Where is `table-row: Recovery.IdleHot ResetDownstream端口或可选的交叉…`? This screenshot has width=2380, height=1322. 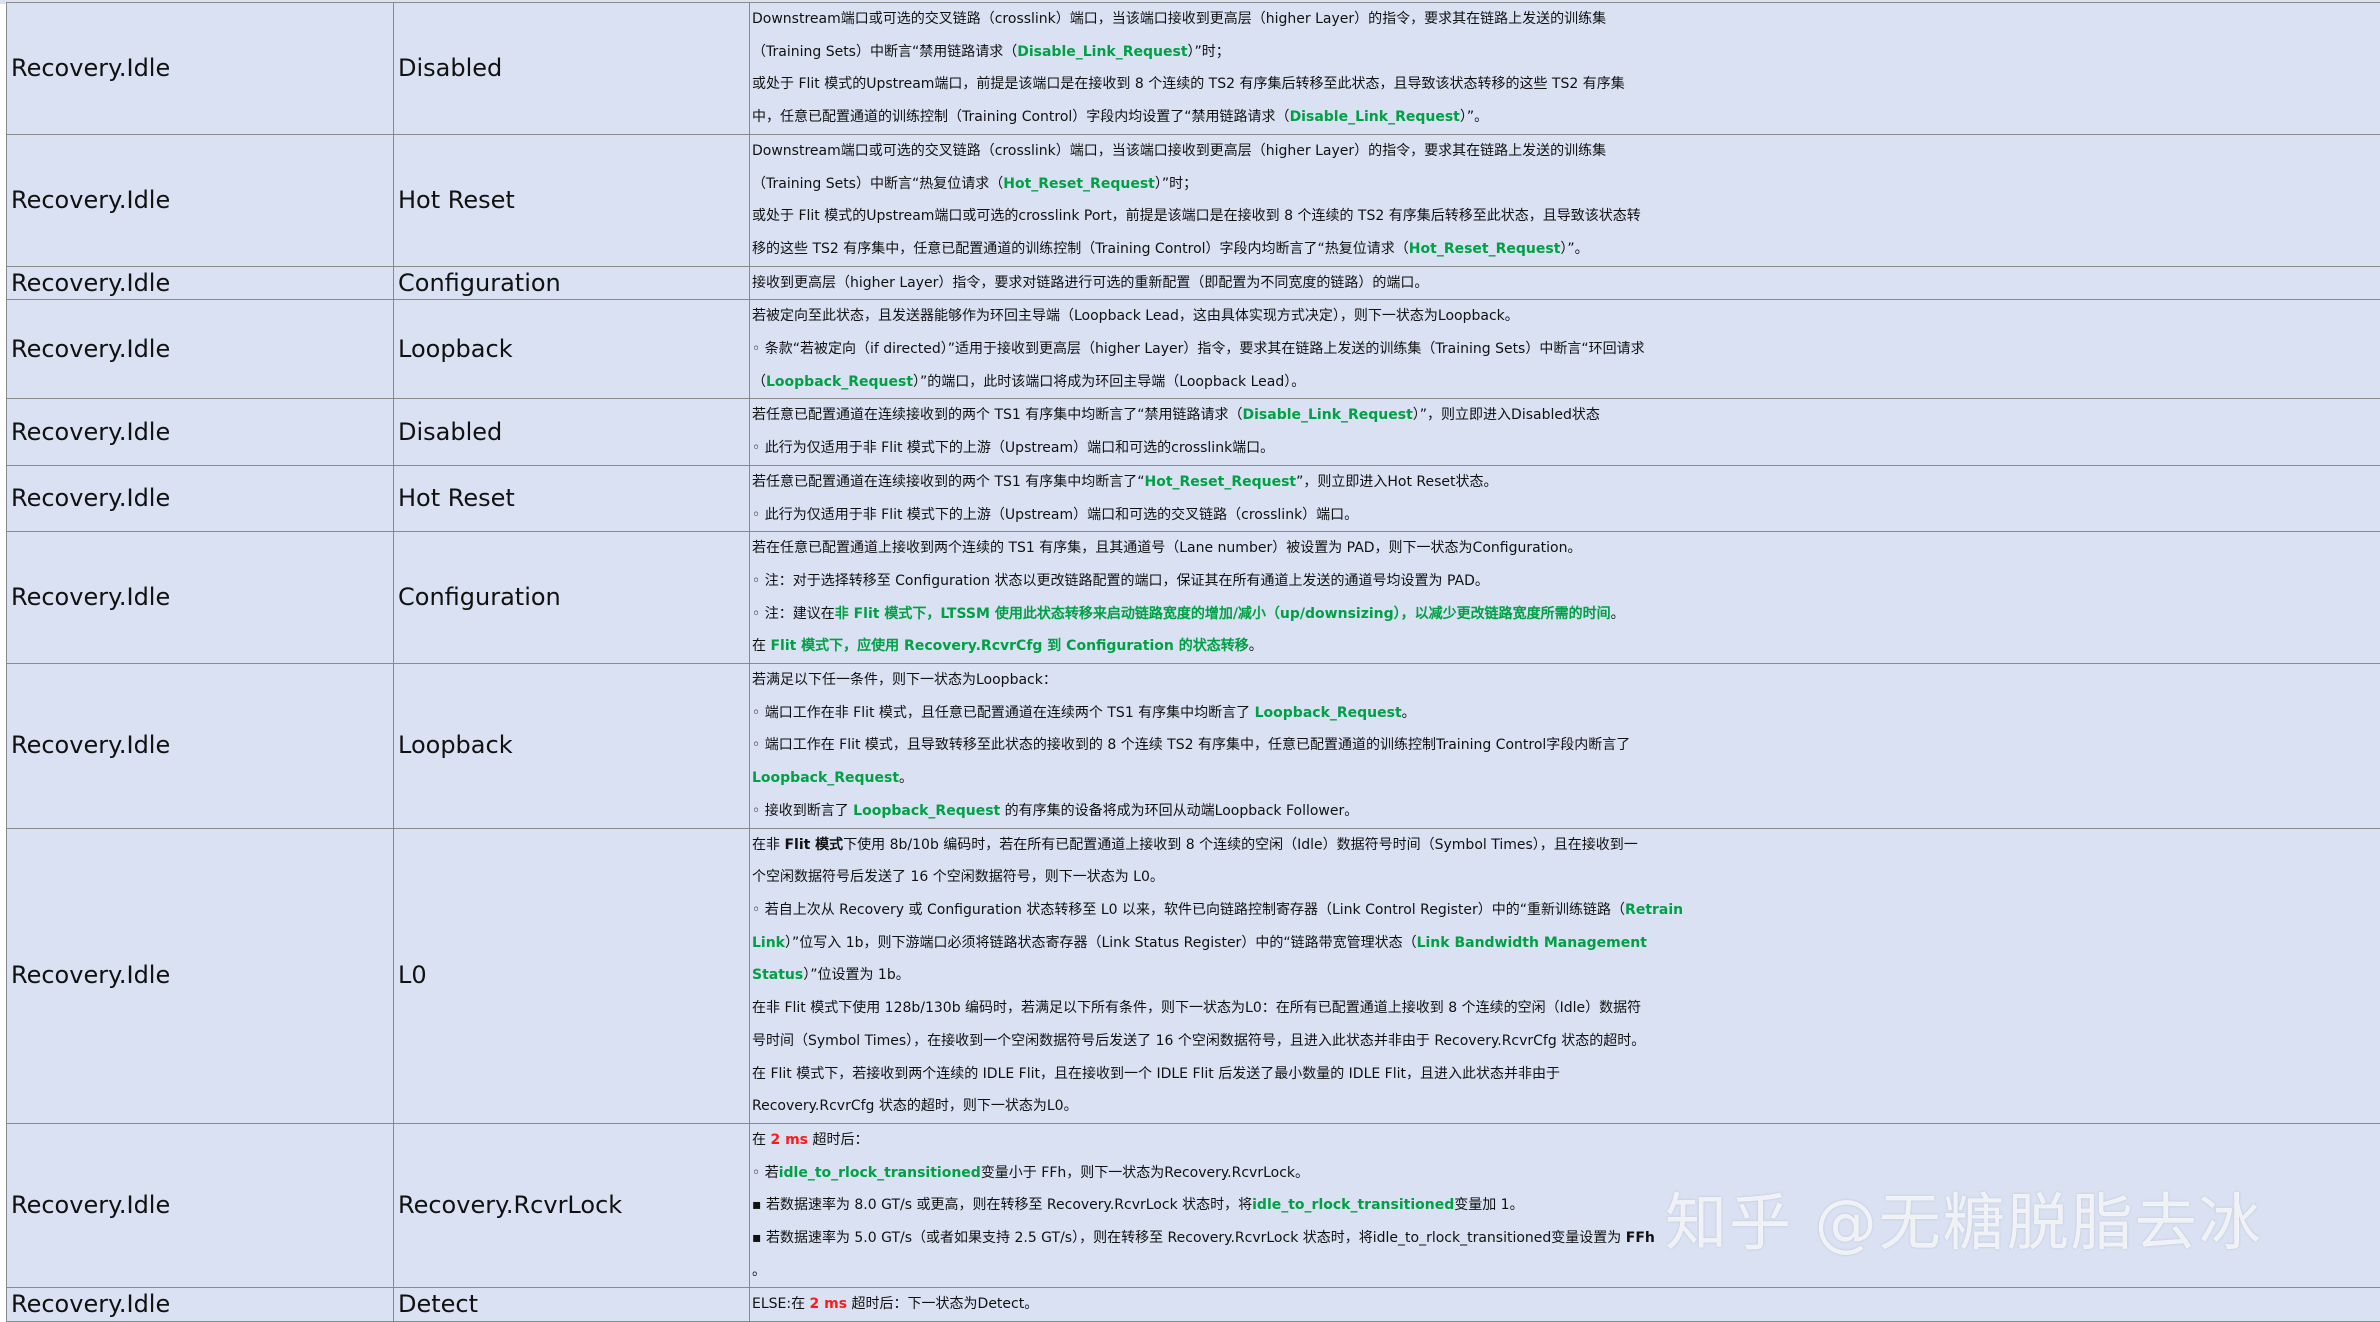 table-row: Recovery.IdleHot ResetDownstream端口或可选的交叉… is located at coordinates (1193, 200).